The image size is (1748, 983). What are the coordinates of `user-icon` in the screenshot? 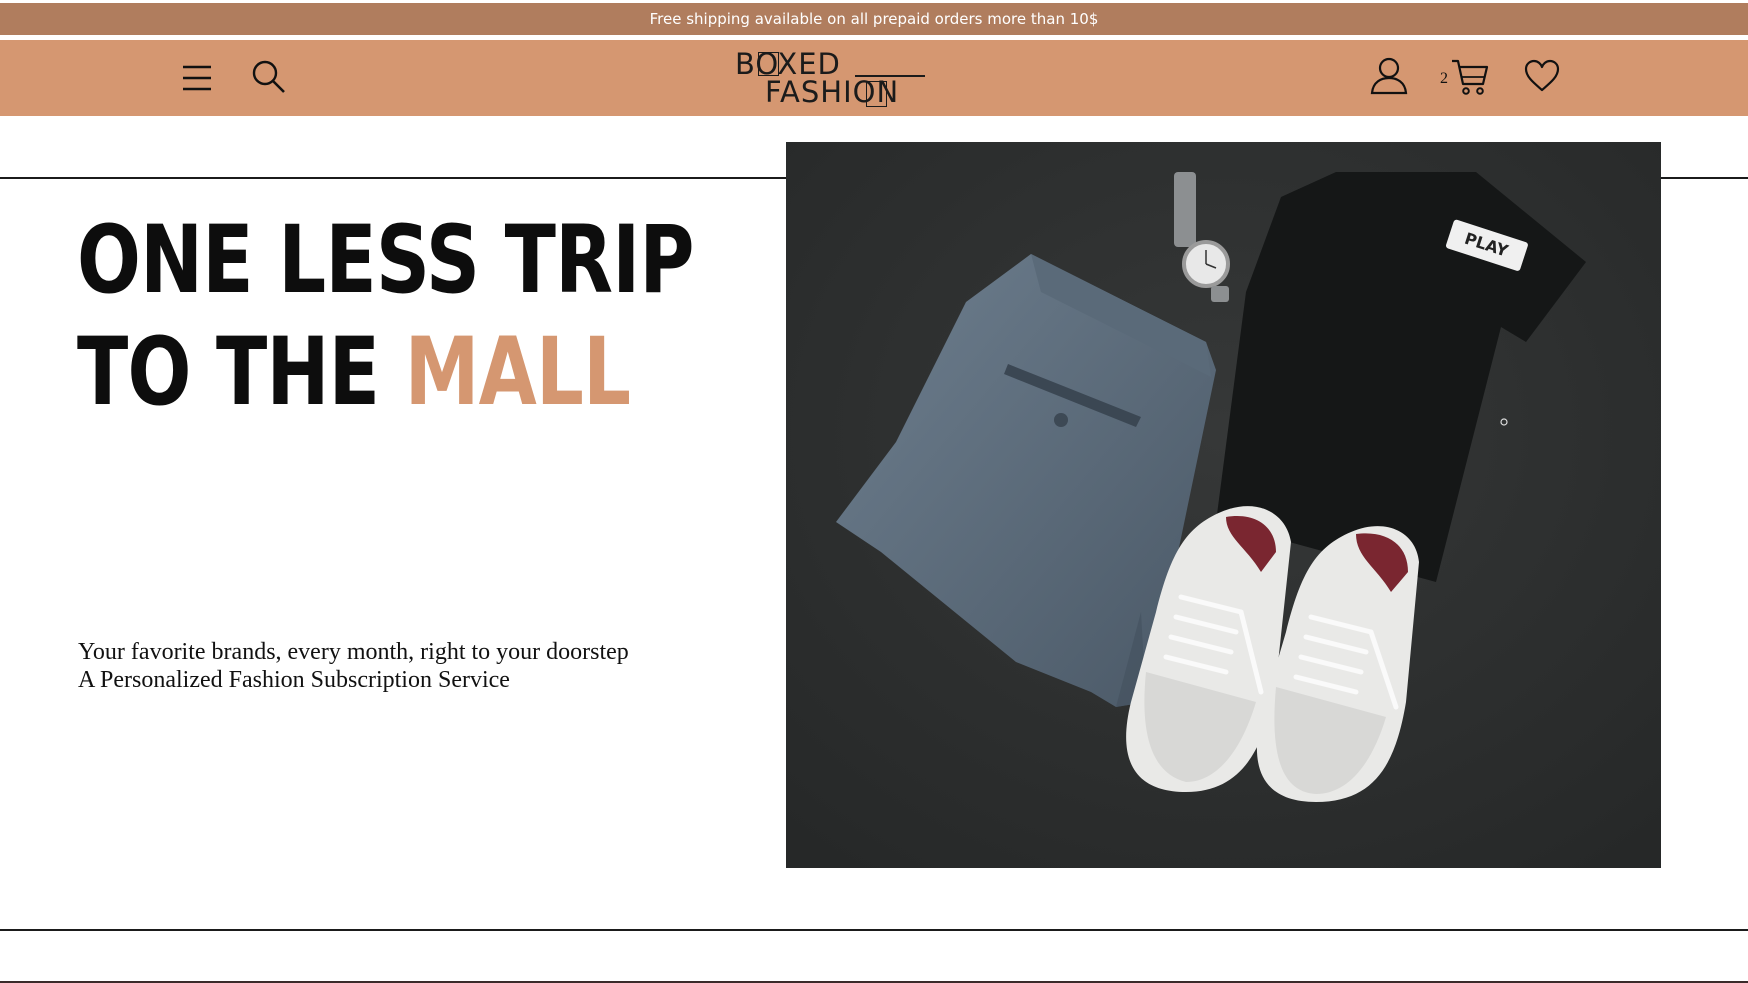 It's located at (1389, 76).